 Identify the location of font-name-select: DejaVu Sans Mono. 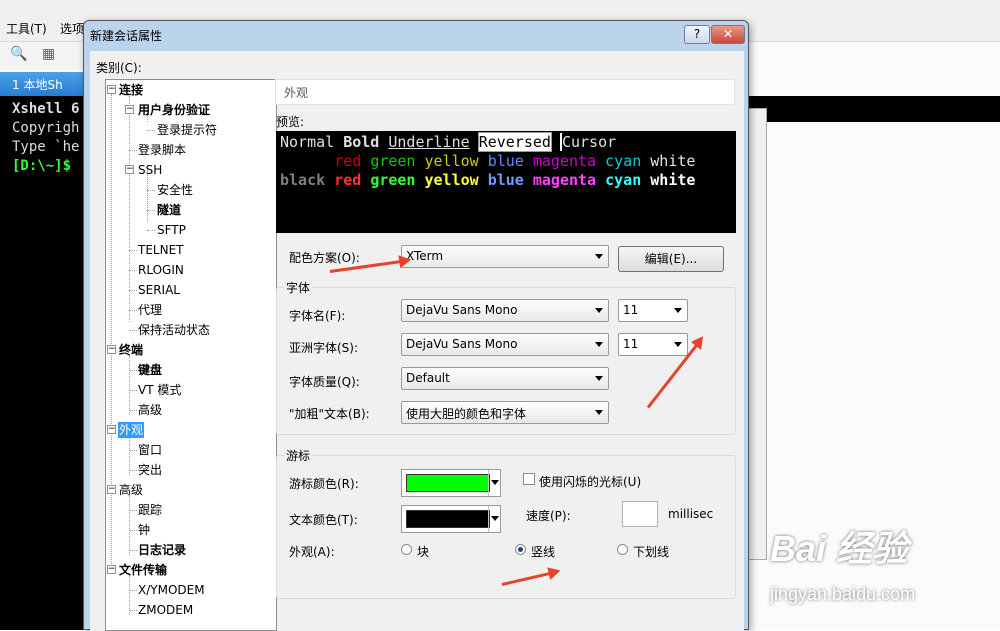
(505, 310).